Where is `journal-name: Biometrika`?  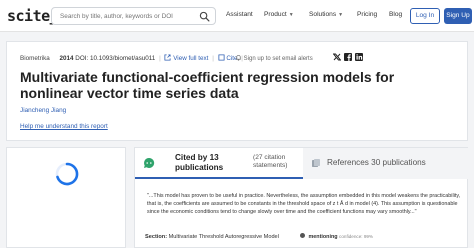 journal-name: Biometrika is located at coordinates (35, 58).